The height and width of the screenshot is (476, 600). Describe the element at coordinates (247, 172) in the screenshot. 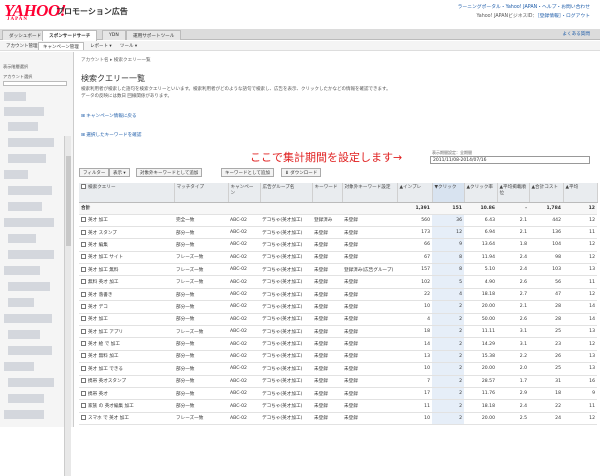

I see `add-keyword-button: キーワードとして追加` at that location.